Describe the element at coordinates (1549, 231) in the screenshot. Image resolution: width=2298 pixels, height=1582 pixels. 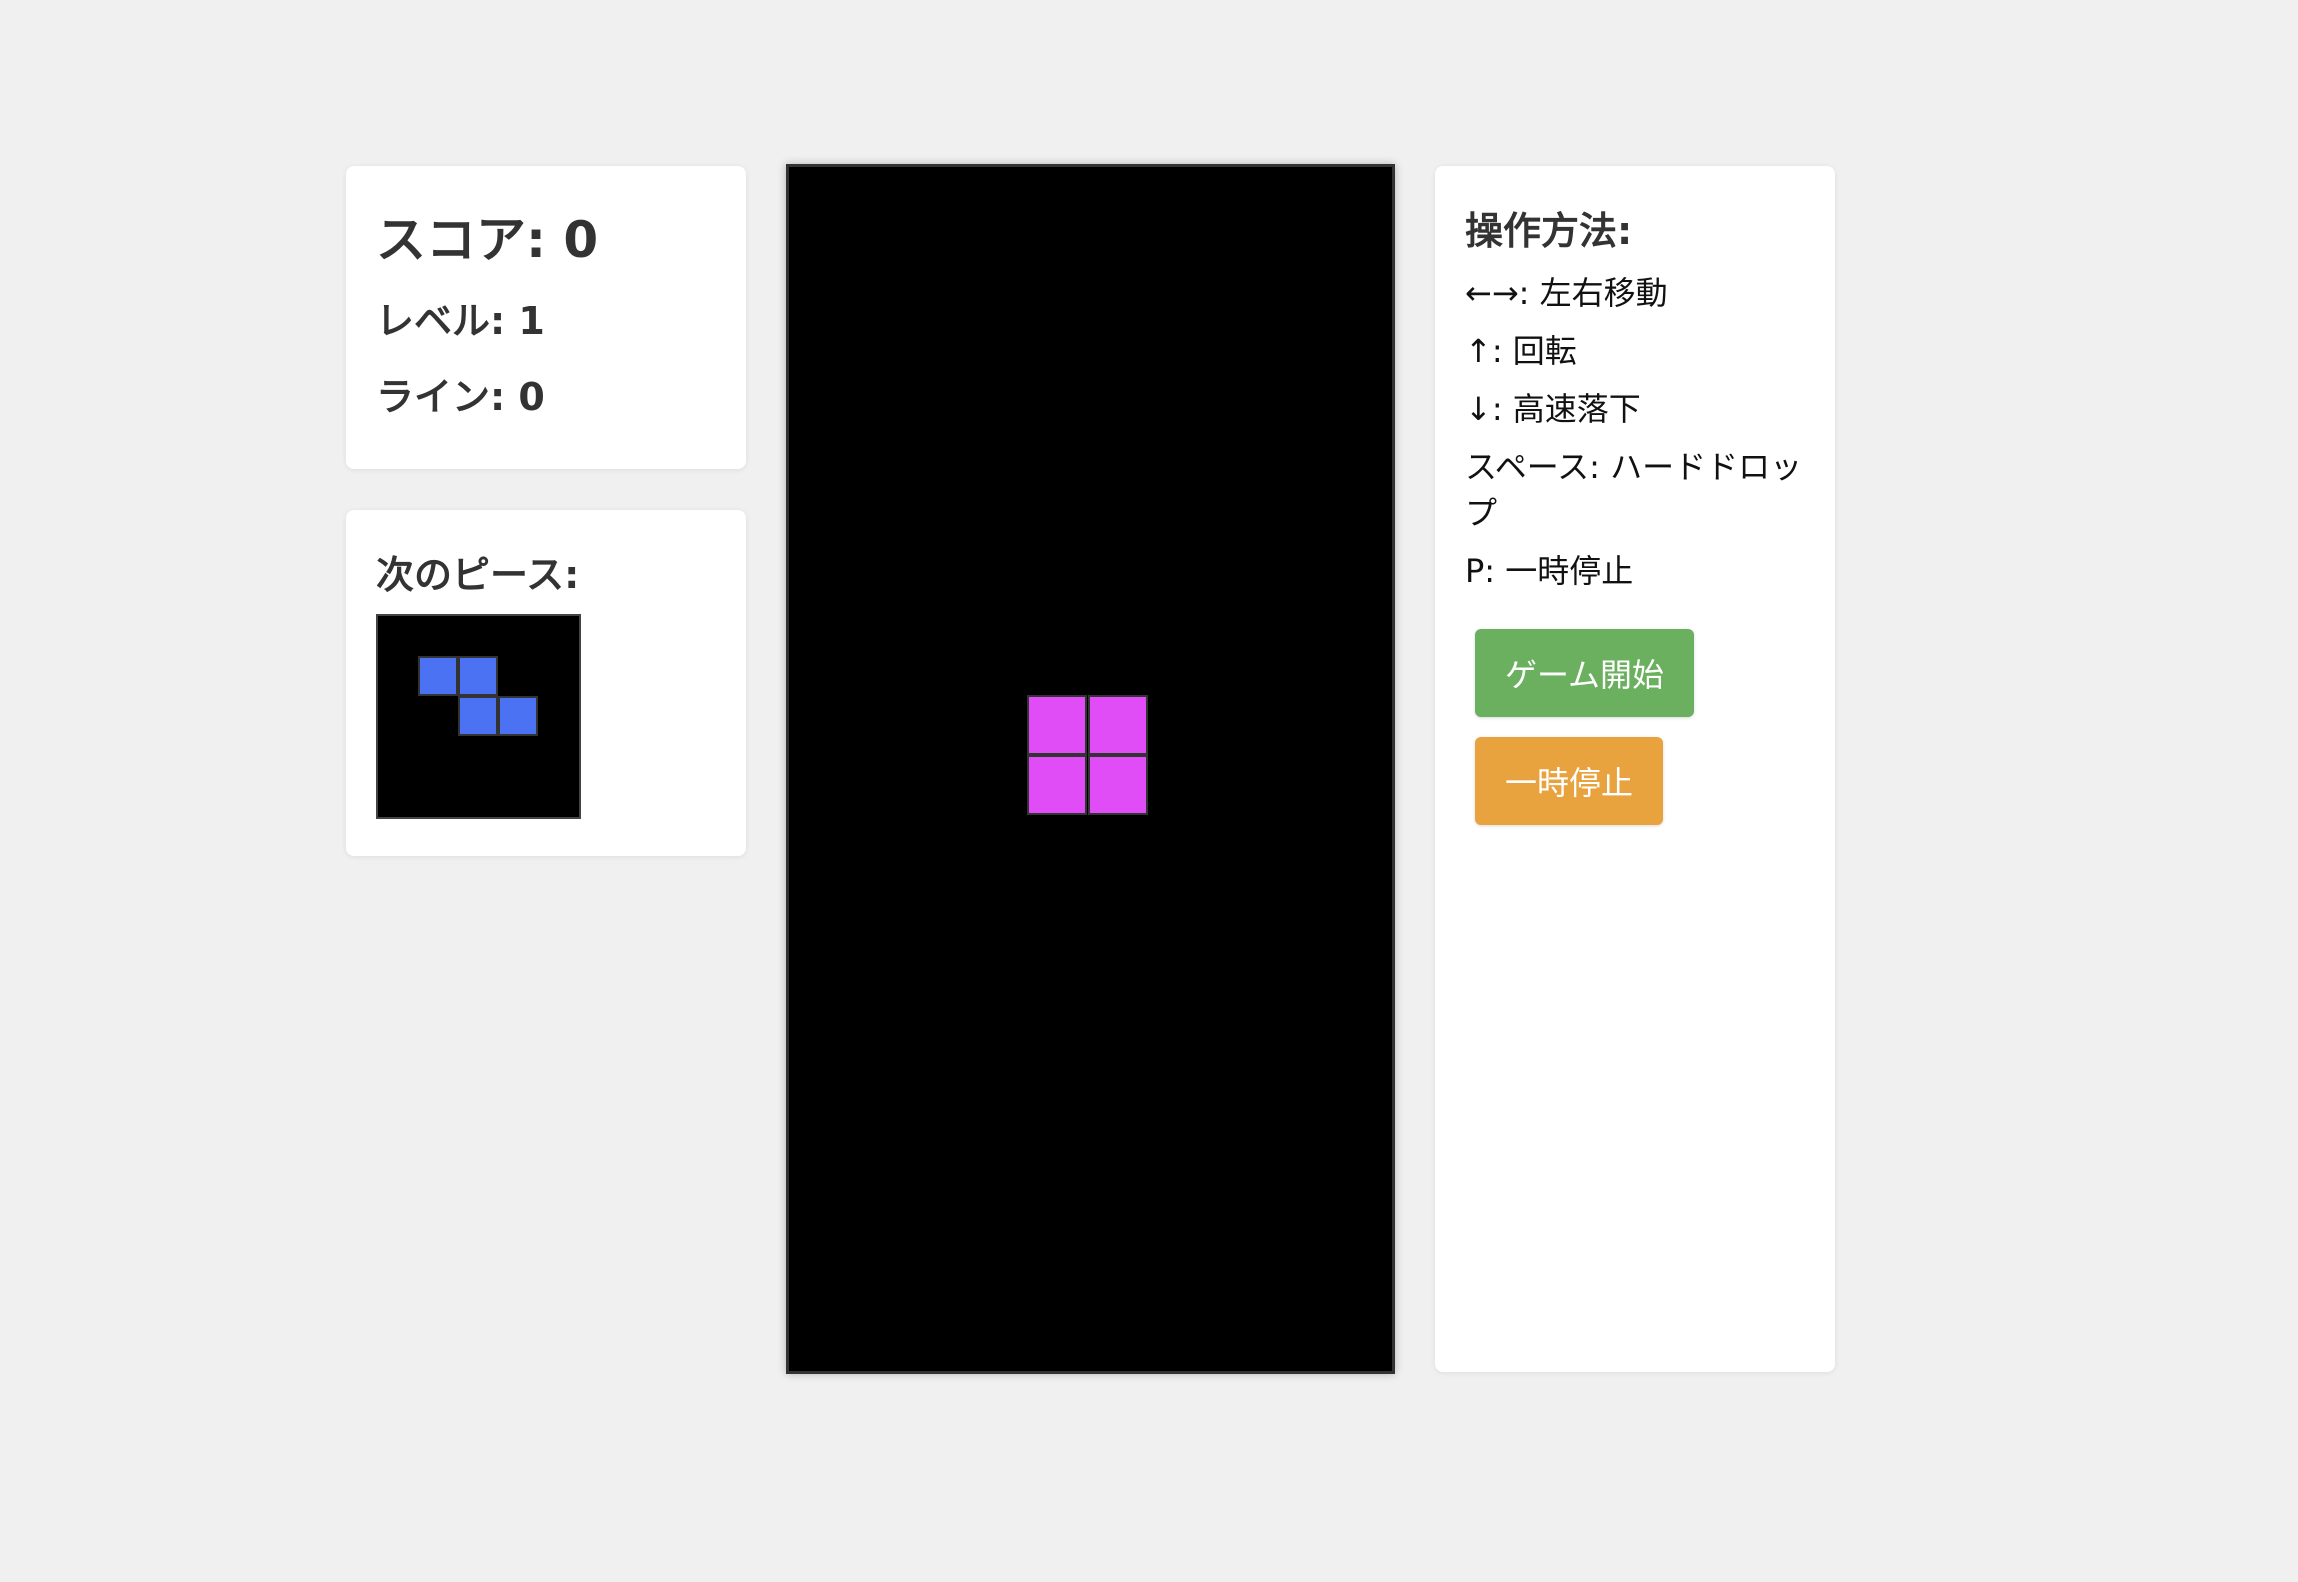
I see `controls-title: 操作方法:` at that location.